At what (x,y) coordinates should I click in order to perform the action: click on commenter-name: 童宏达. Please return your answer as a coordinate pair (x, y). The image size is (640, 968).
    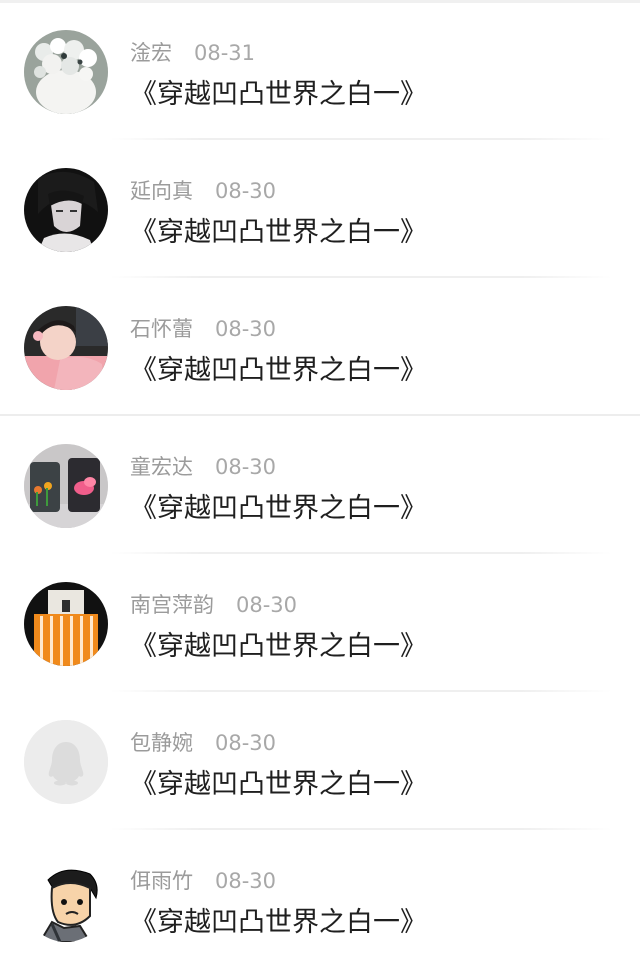
    Looking at the image, I should click on (161, 467).